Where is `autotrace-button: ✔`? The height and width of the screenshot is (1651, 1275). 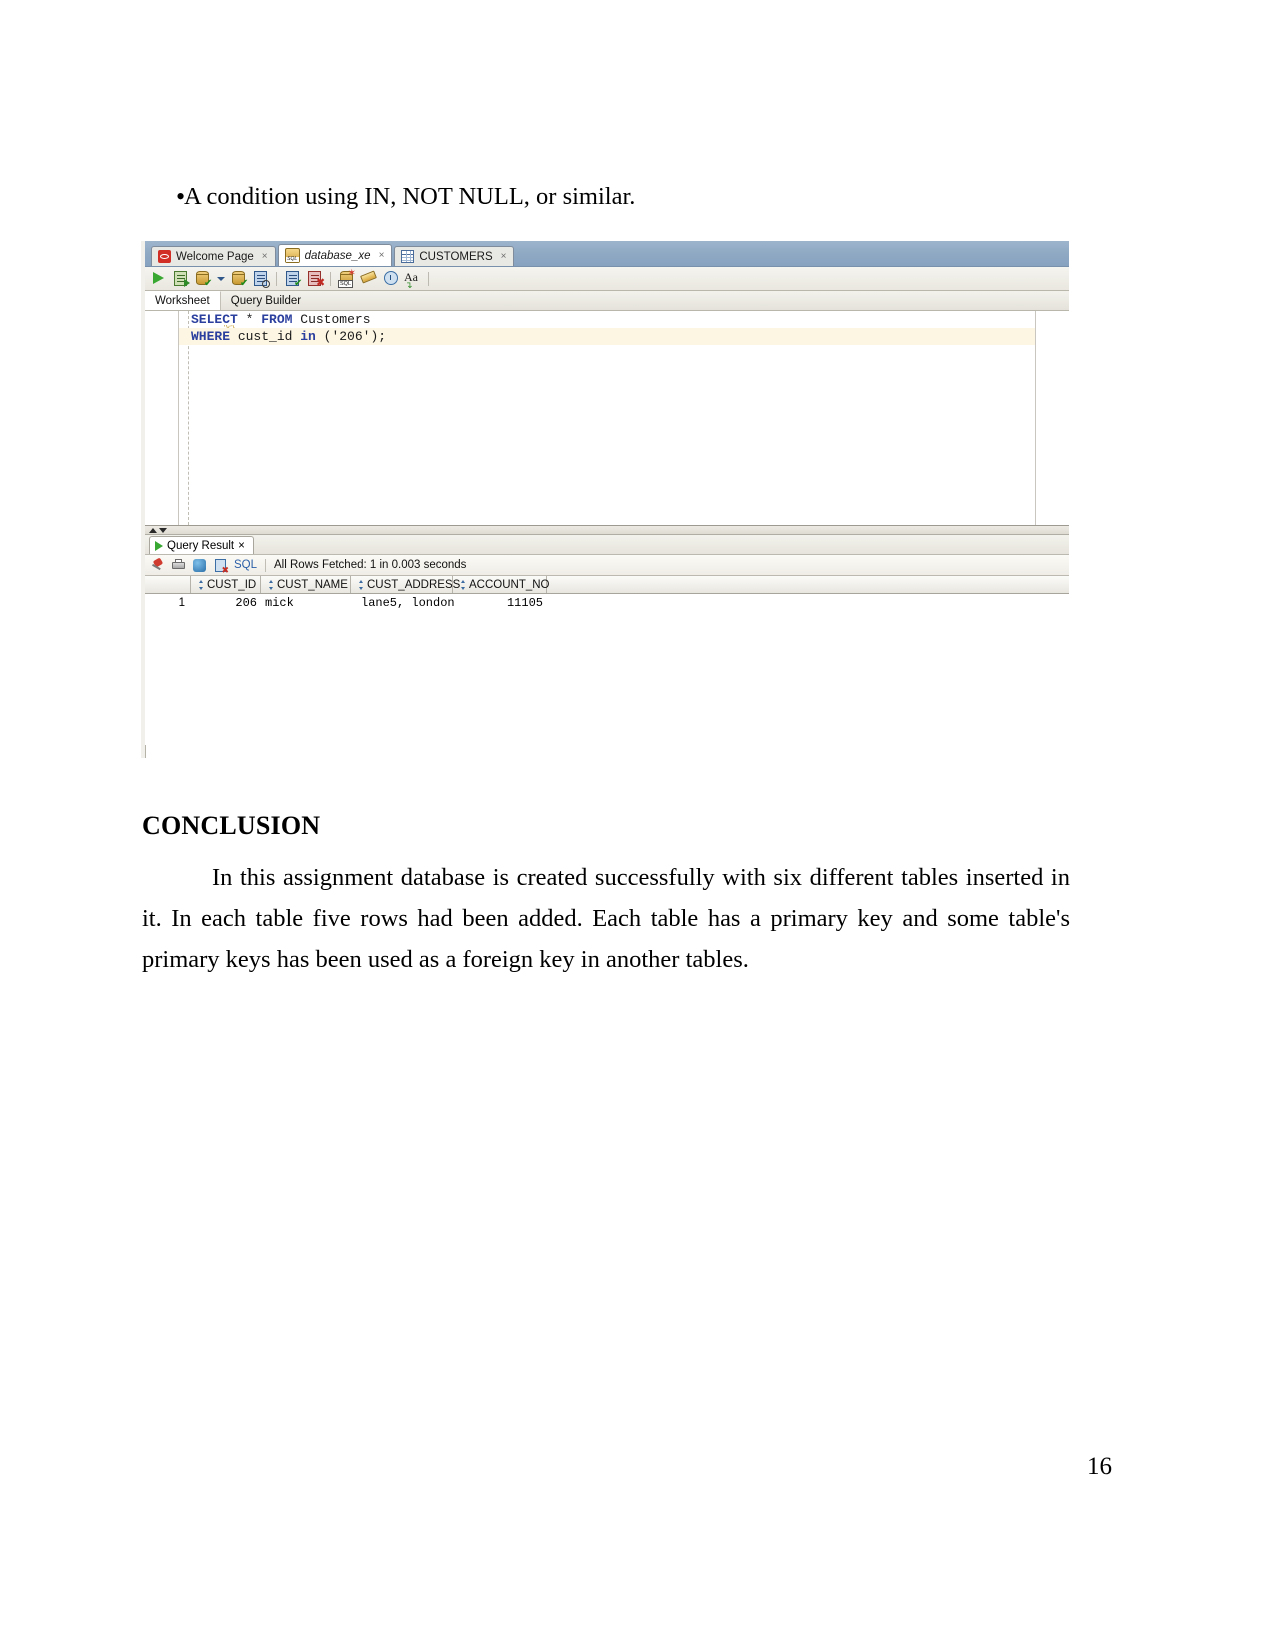
autotrace-button: ✔ is located at coordinates (238, 279).